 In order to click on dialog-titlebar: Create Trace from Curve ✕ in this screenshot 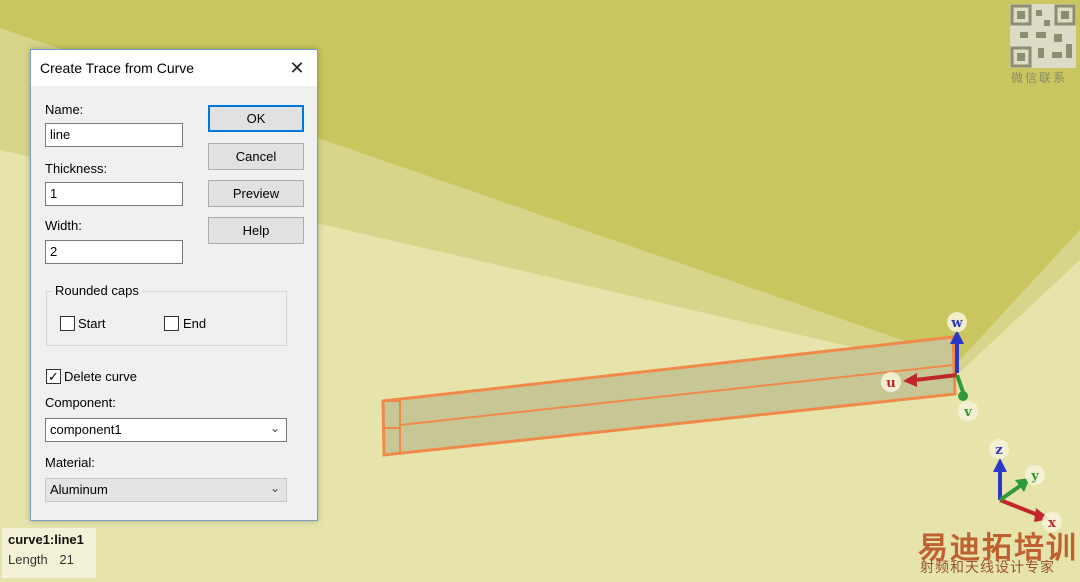, I will do `click(174, 68)`.